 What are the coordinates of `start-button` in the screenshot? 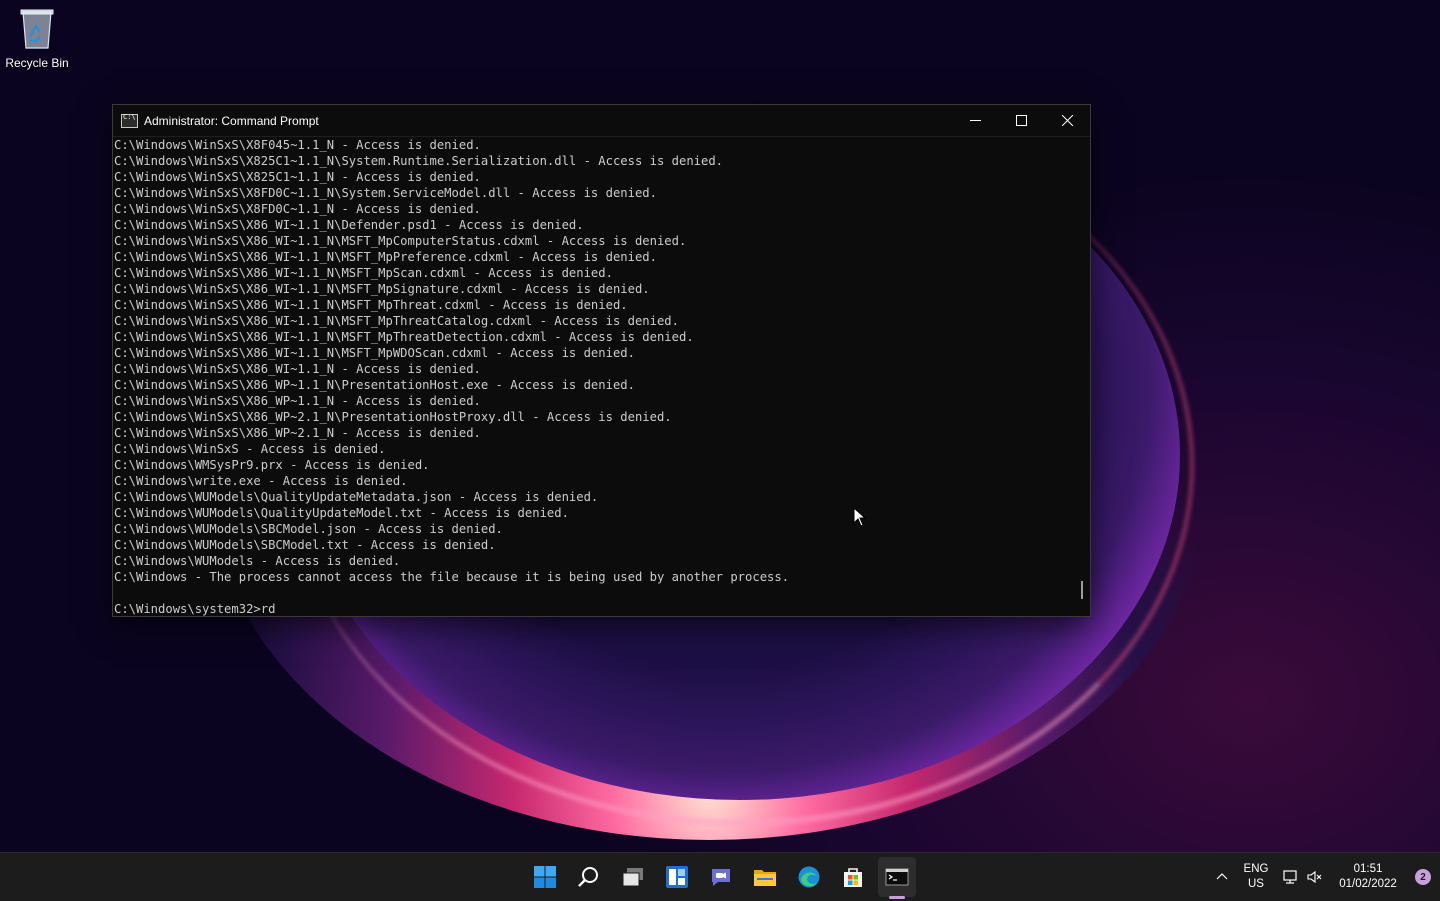 It's located at (545, 877).